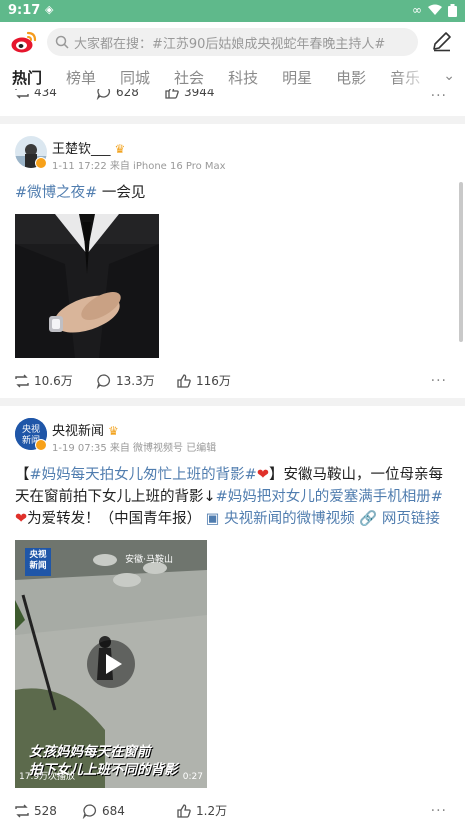 The image size is (465, 828). I want to click on weibo-logo-icon, so click(24, 42).